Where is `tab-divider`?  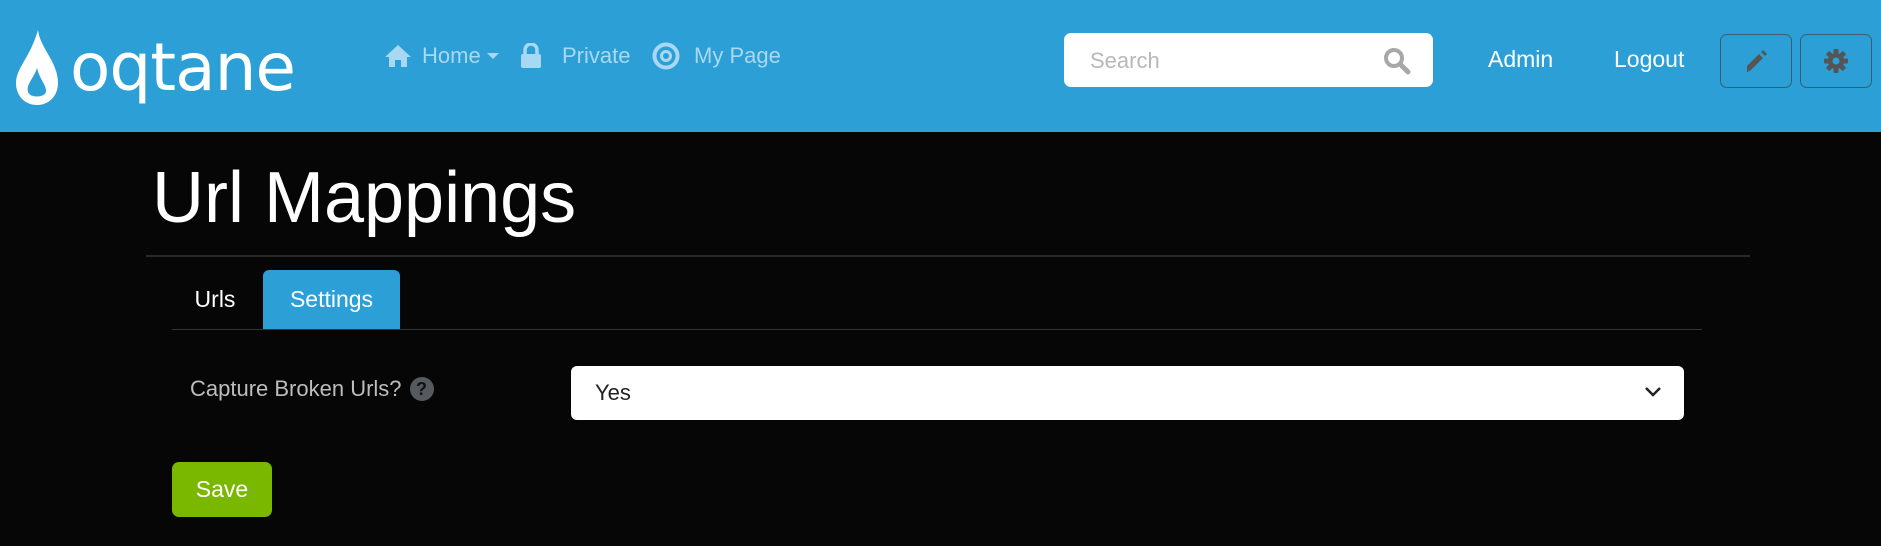 tab-divider is located at coordinates (937, 329).